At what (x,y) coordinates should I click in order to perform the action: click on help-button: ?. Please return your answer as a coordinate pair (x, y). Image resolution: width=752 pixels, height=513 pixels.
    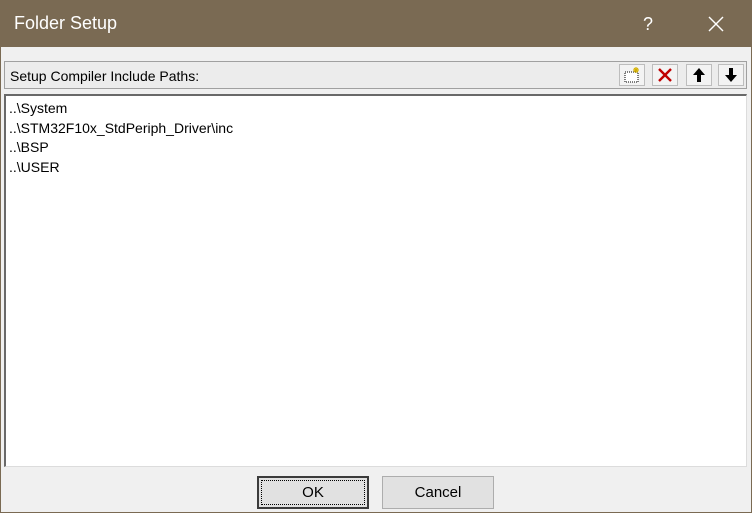
    Looking at the image, I should click on (648, 24).